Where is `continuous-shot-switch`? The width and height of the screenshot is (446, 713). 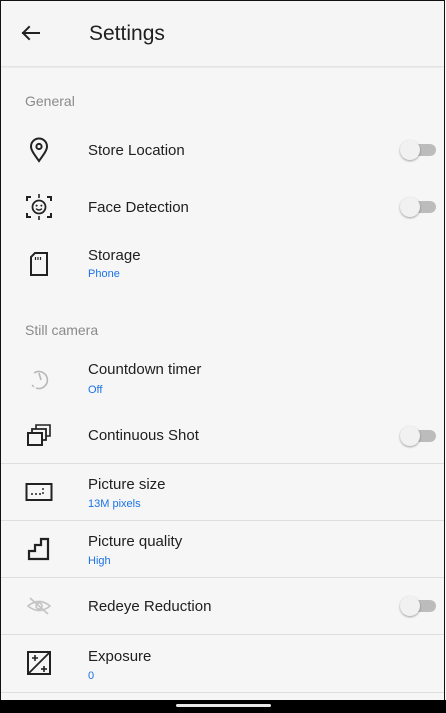
continuous-shot-switch is located at coordinates (418, 436).